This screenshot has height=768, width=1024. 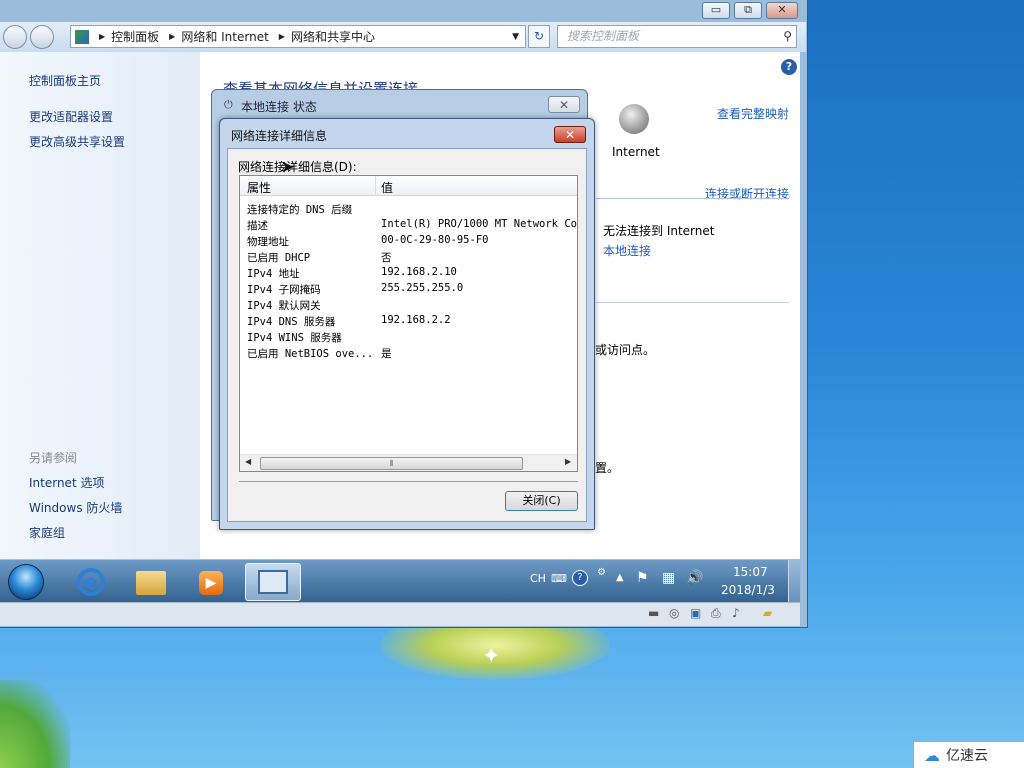 What do you see at coordinates (716, 613) in the screenshot?
I see `printer-icon: ⎙` at bounding box center [716, 613].